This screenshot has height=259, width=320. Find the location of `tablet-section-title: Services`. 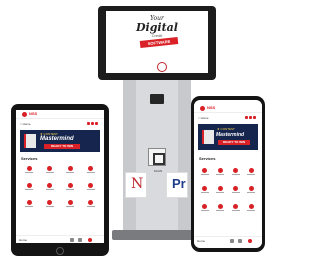

tablet-section-title: Services is located at coordinates (29, 158).